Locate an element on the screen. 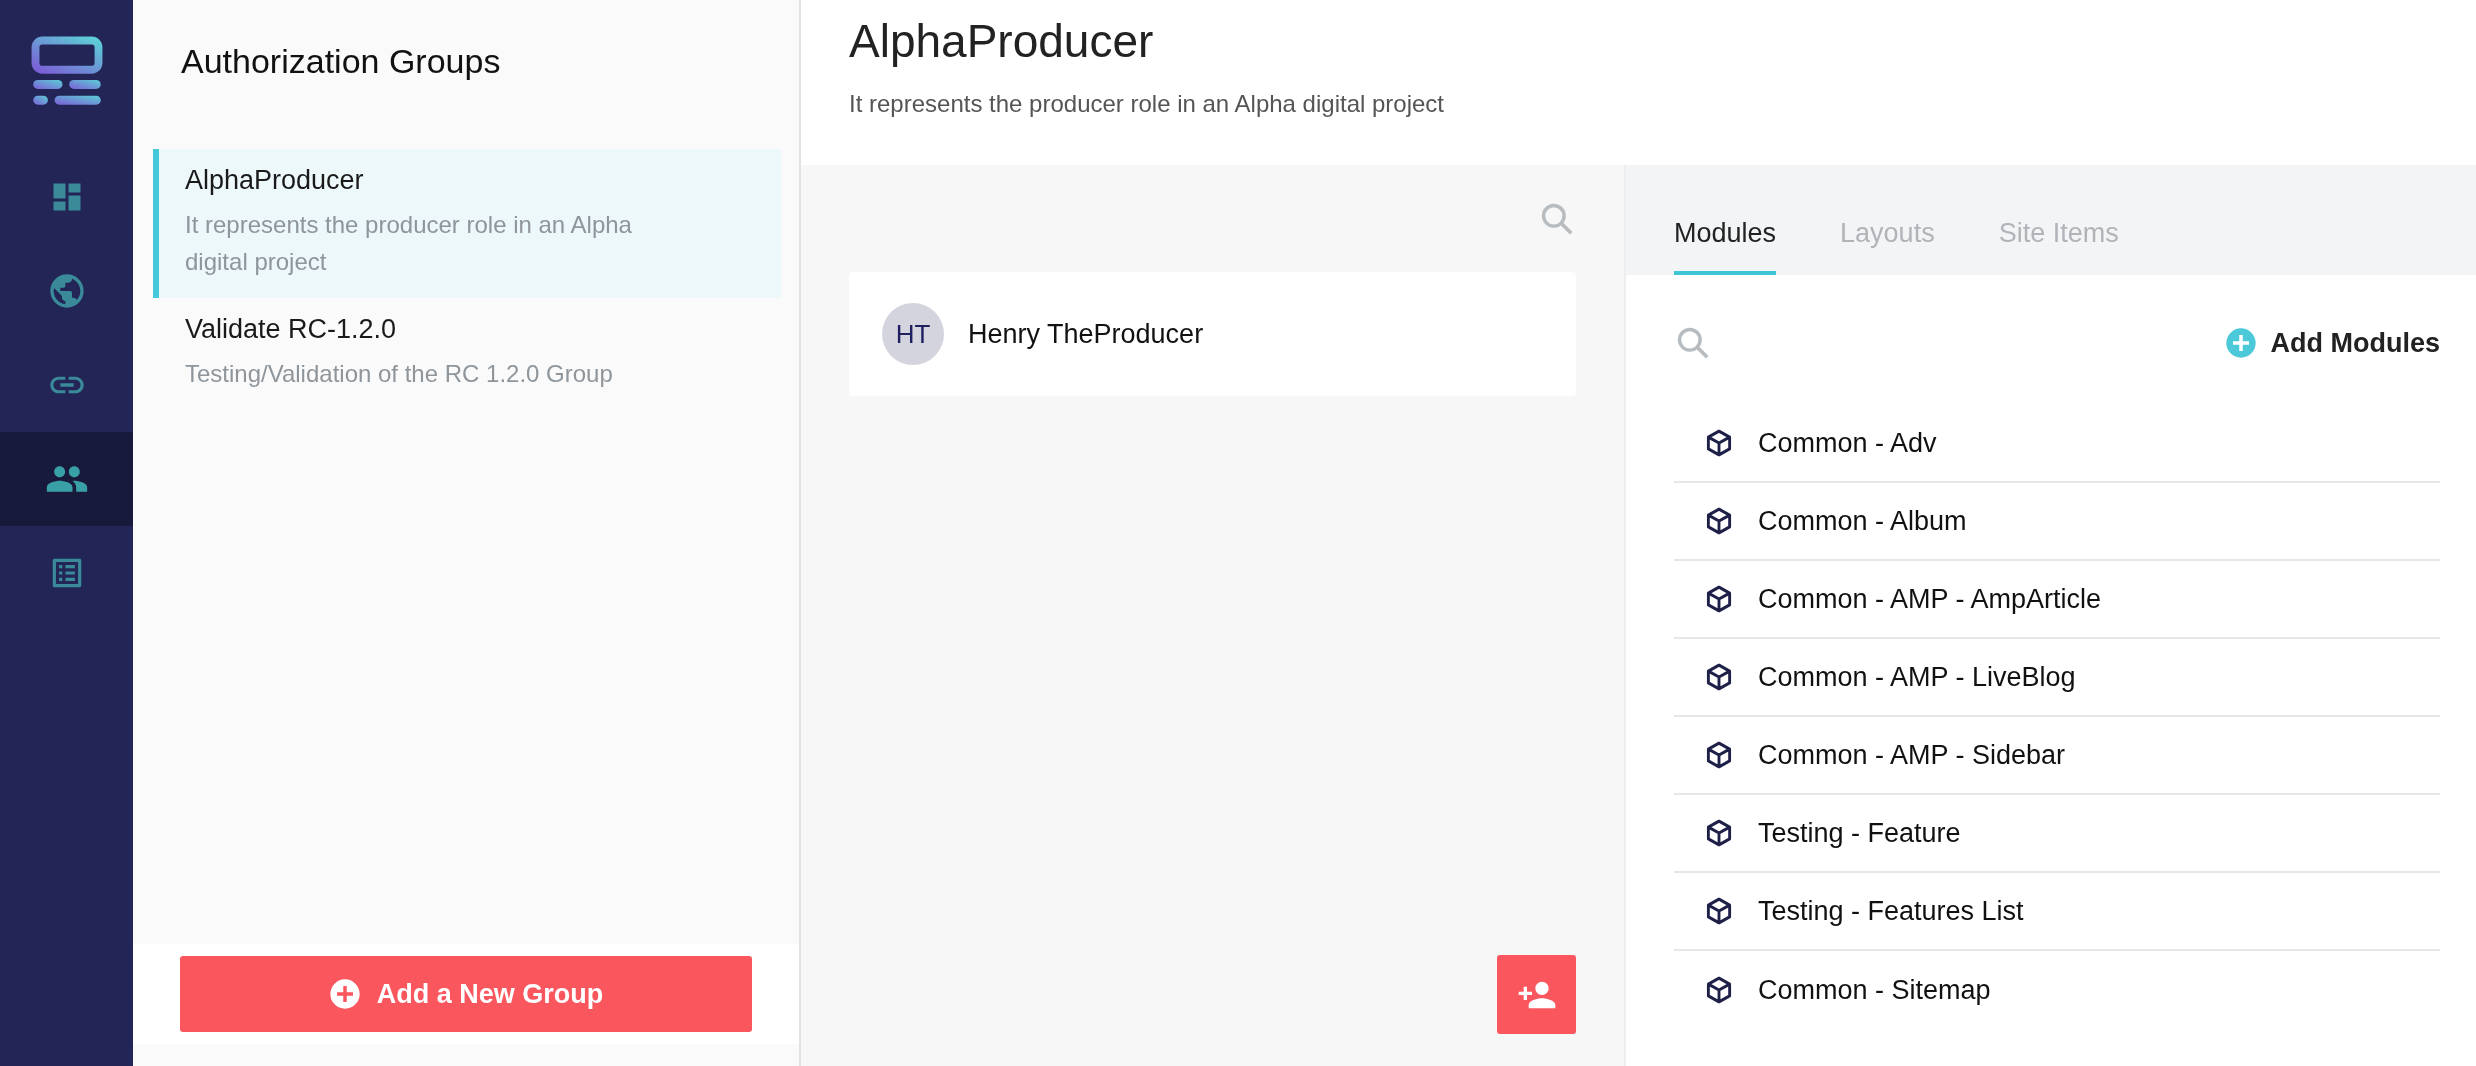 The image size is (2476, 1066). module-name: Common - AMP - Sidebar is located at coordinates (1912, 755).